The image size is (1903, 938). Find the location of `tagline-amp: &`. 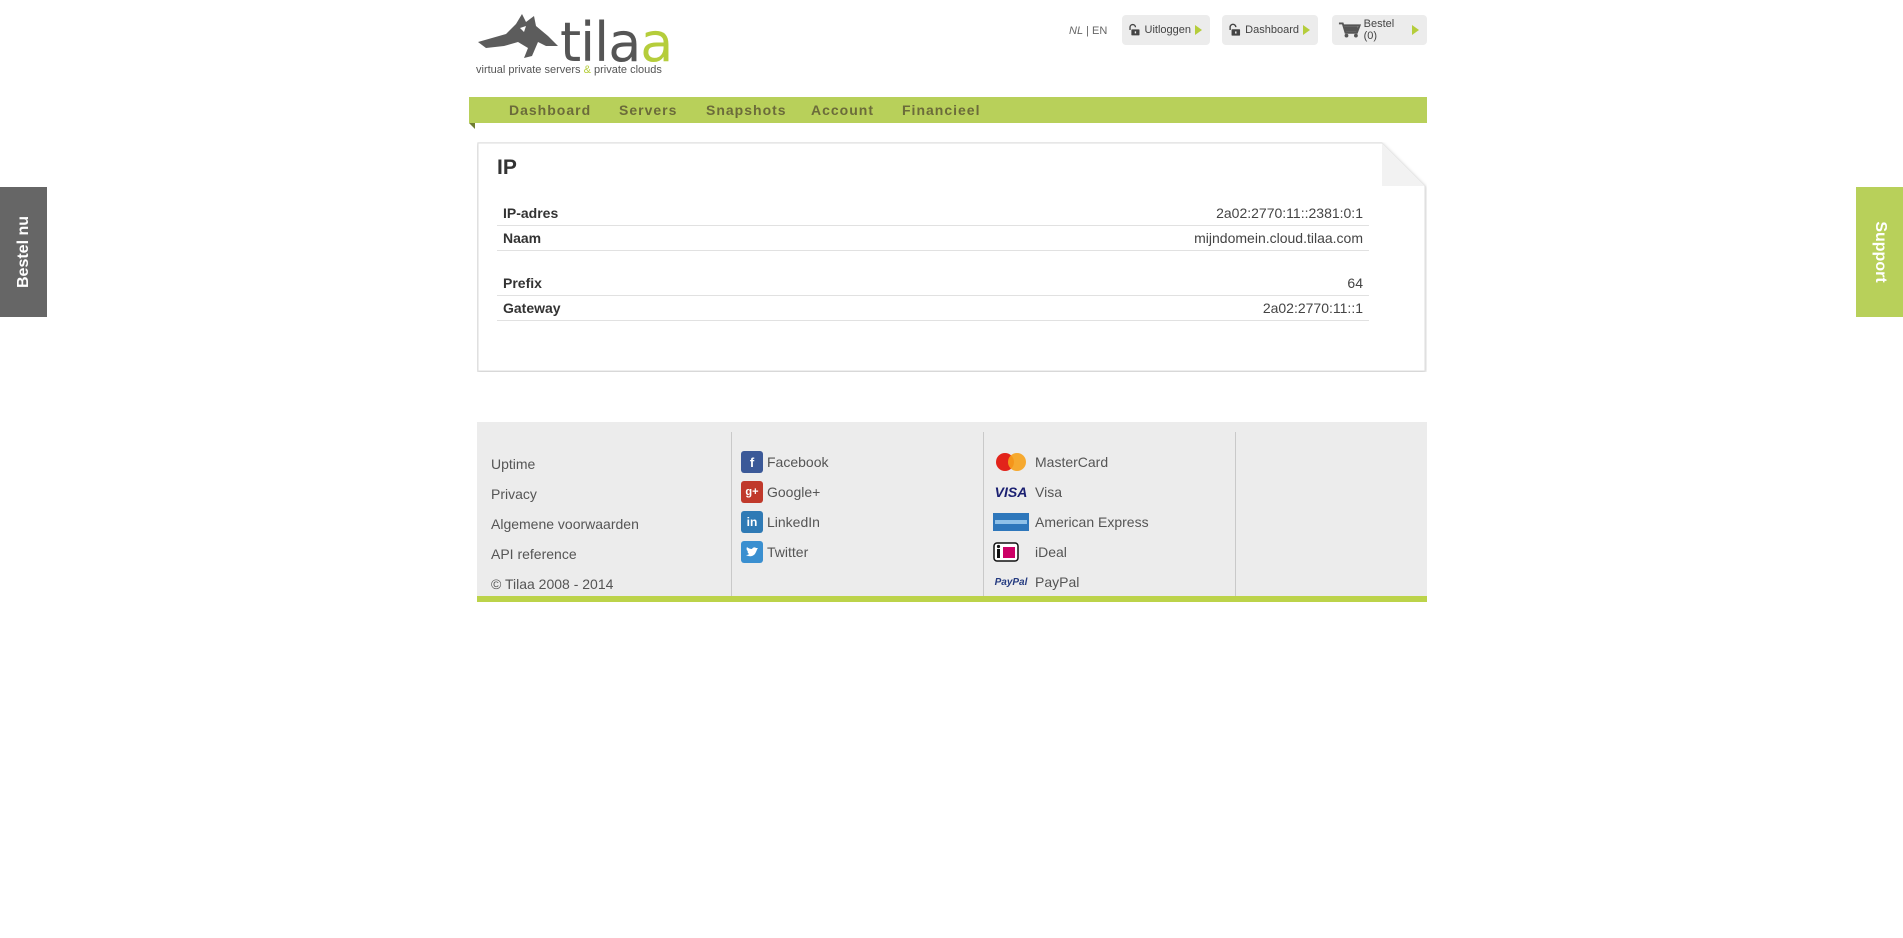

tagline-amp: & is located at coordinates (587, 70).